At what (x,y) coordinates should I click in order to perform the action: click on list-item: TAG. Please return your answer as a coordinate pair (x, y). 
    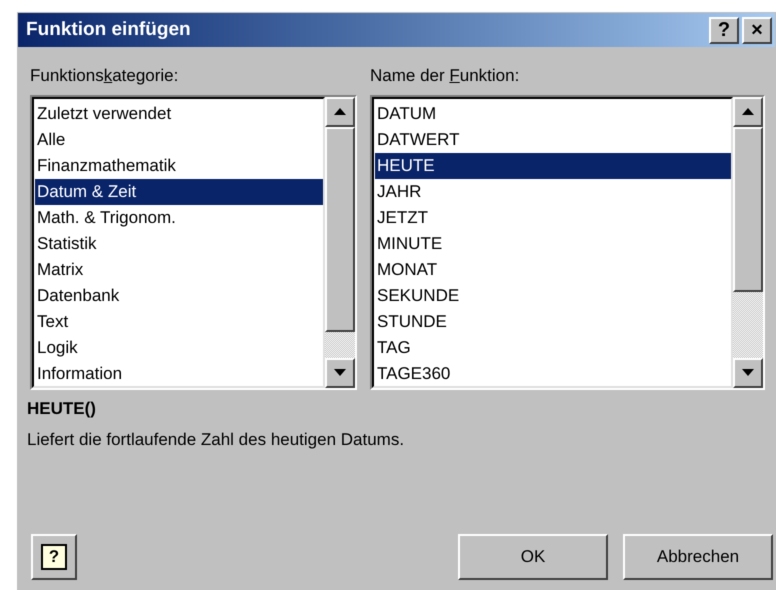
    Looking at the image, I should click on (553, 347).